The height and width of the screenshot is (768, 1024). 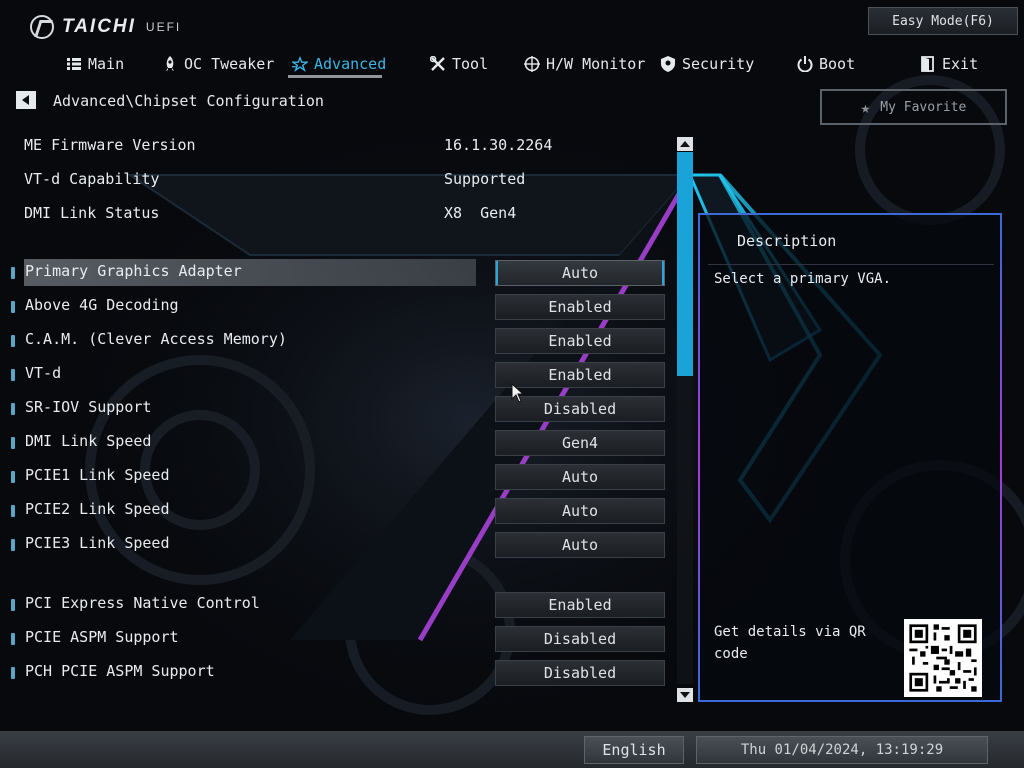 What do you see at coordinates (340, 639) in the screenshot?
I see `setting-row-pcie-aspm-support: PCIE ASPM Support Disabled` at bounding box center [340, 639].